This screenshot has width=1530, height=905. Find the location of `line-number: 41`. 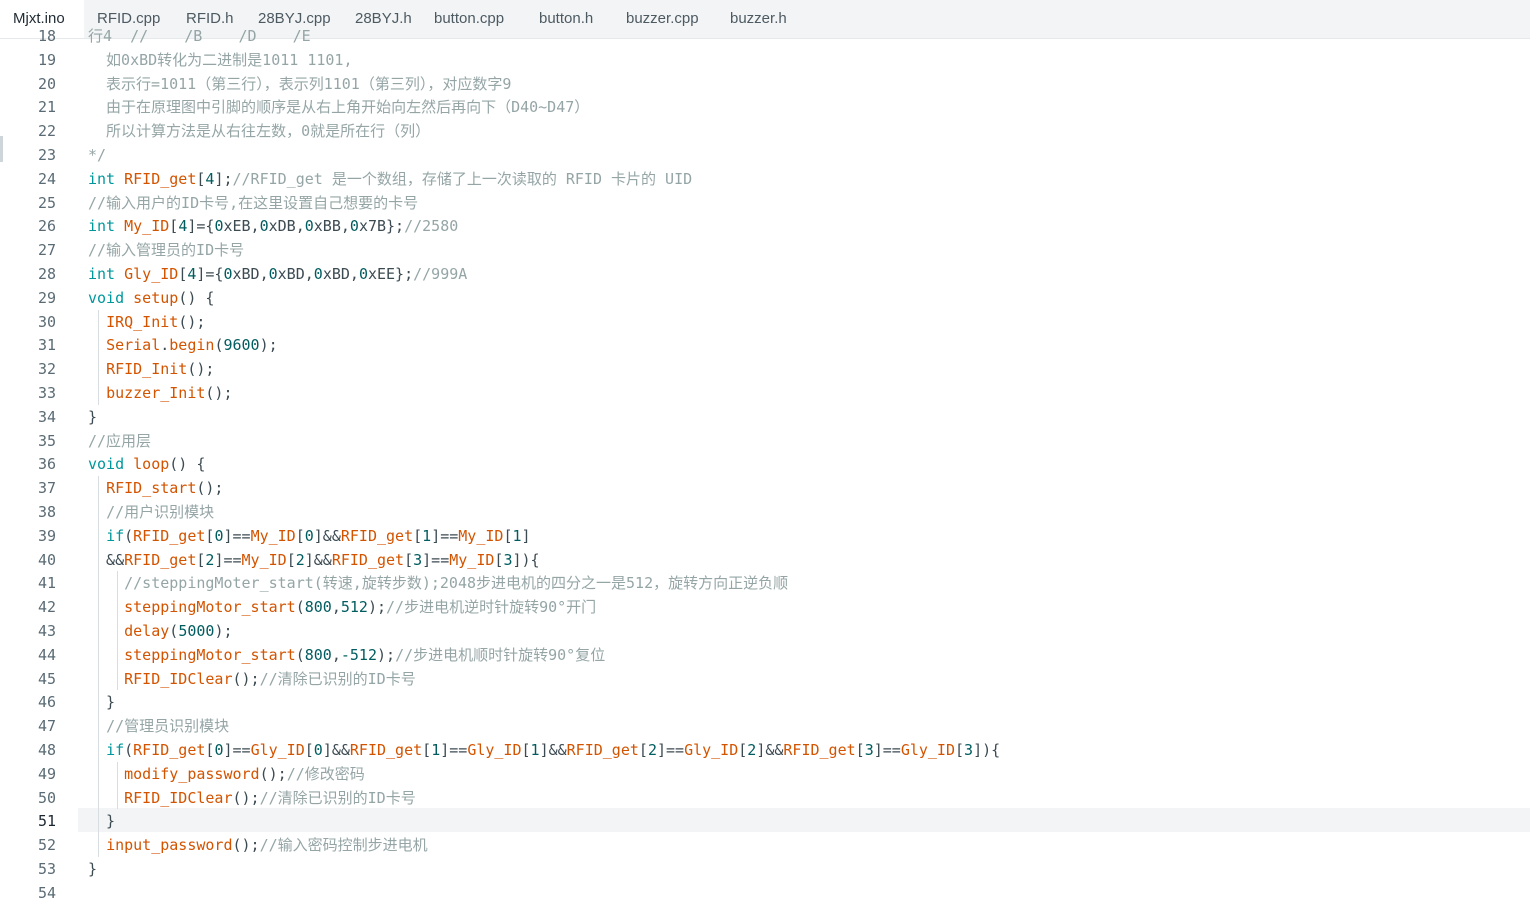

line-number: 41 is located at coordinates (46, 583).